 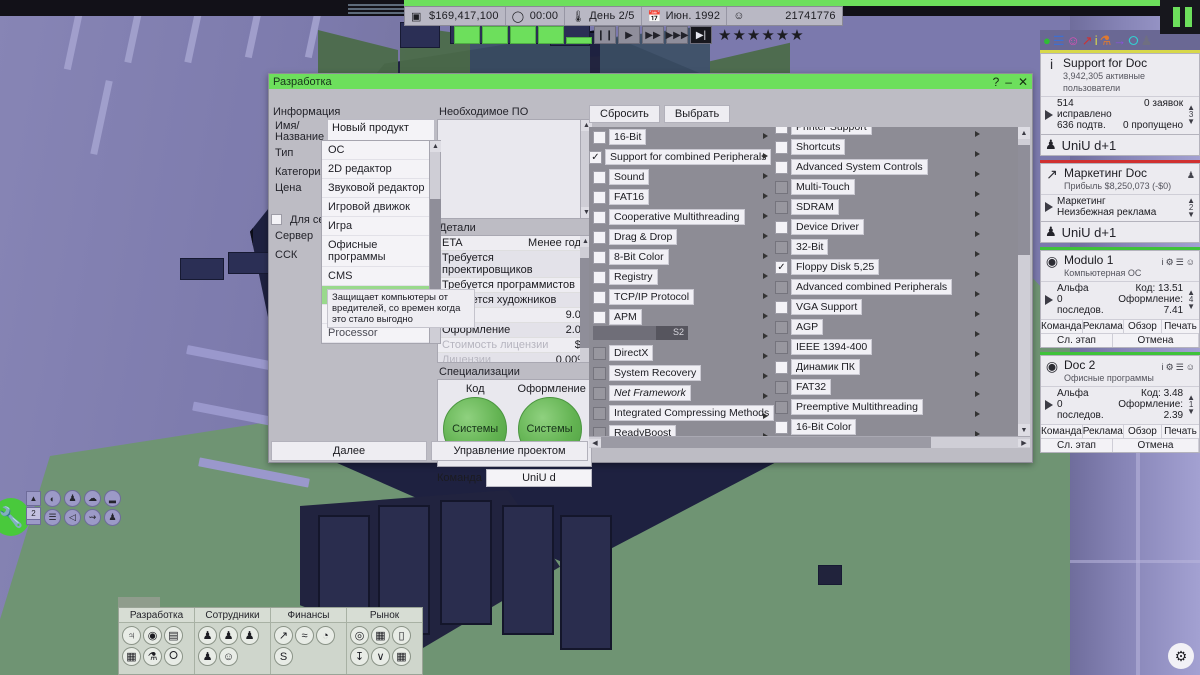 What do you see at coordinates (249, 635) in the screenshot?
I see `team-icon: ♟` at bounding box center [249, 635].